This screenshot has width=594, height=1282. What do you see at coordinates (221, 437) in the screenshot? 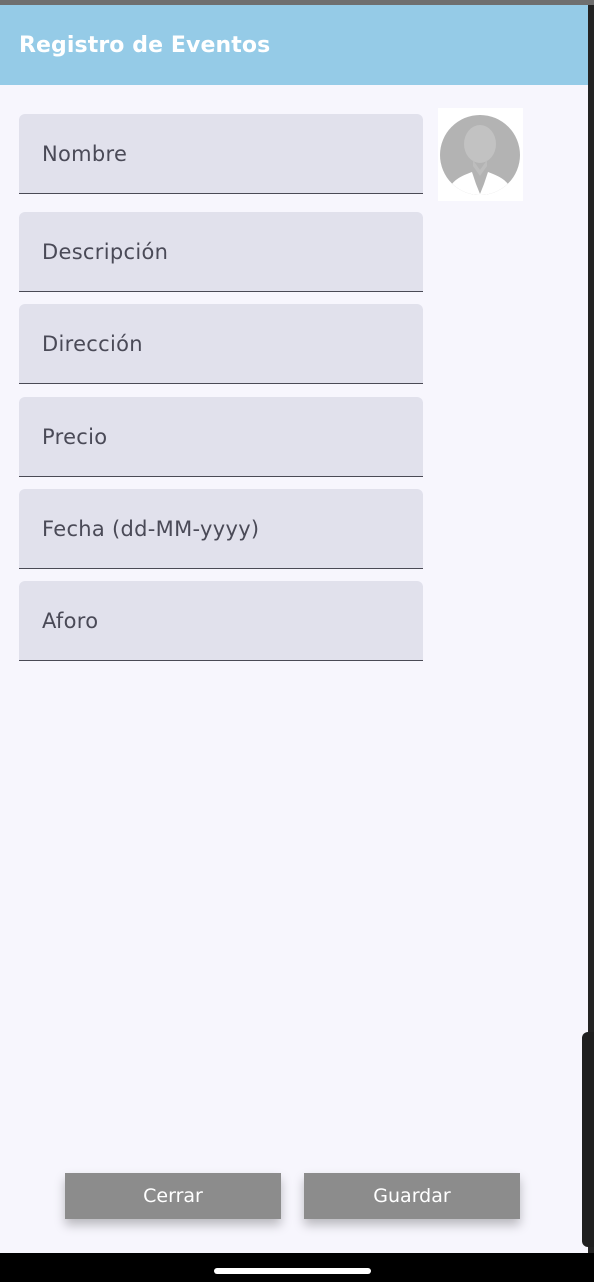
I see `price-field: Precio` at bounding box center [221, 437].